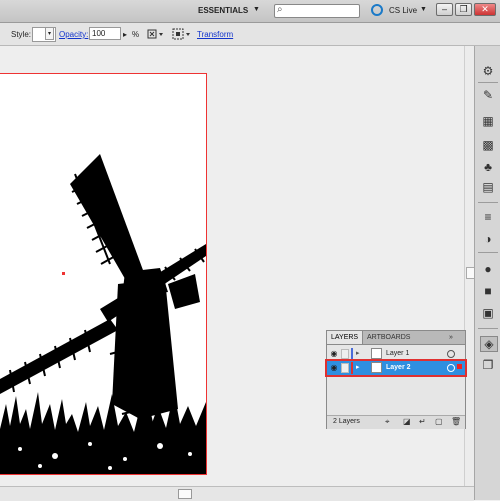 The image size is (500, 501). Describe the element at coordinates (250, 34) in the screenshot. I see `control-bar: Style: ▾ Opacity: 100 ▸ % Transform` at that location.